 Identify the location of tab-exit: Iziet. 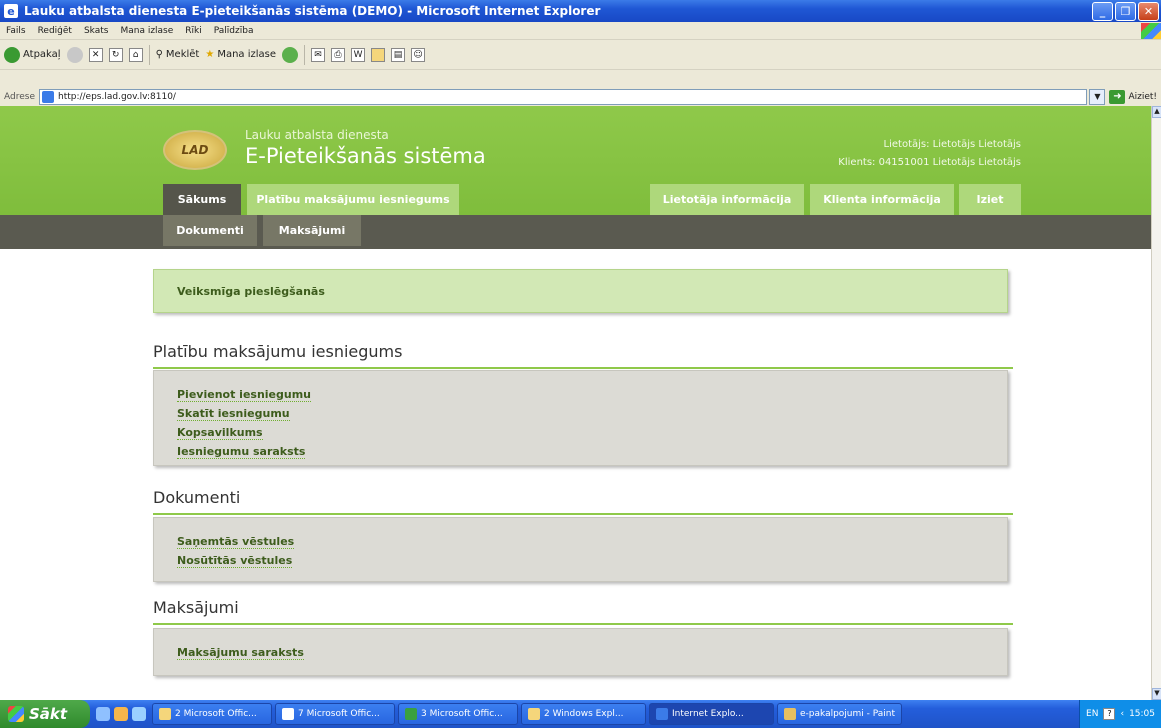
(990, 199).